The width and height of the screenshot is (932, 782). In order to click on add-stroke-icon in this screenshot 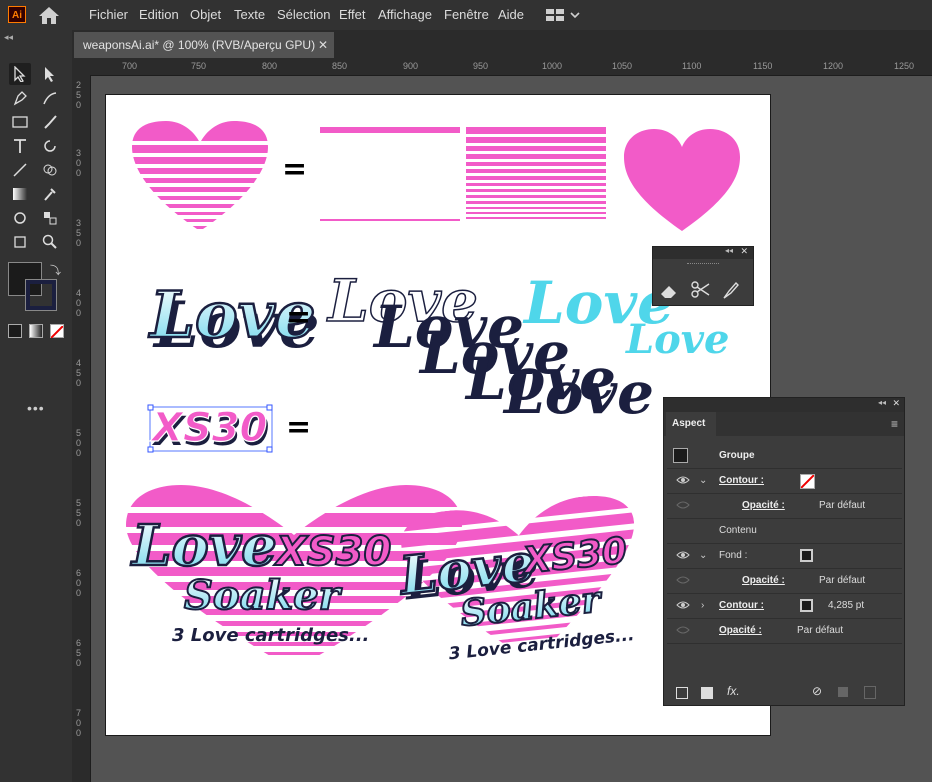, I will do `click(682, 693)`.